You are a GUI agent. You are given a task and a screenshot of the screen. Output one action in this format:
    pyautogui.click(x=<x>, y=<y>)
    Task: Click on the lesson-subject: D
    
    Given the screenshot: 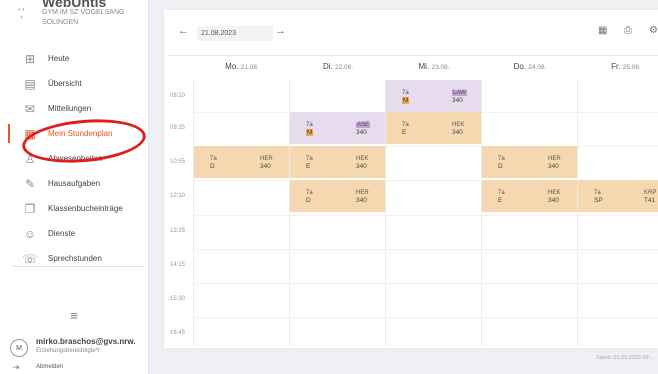 What is the action you would take?
    pyautogui.click(x=500, y=166)
    